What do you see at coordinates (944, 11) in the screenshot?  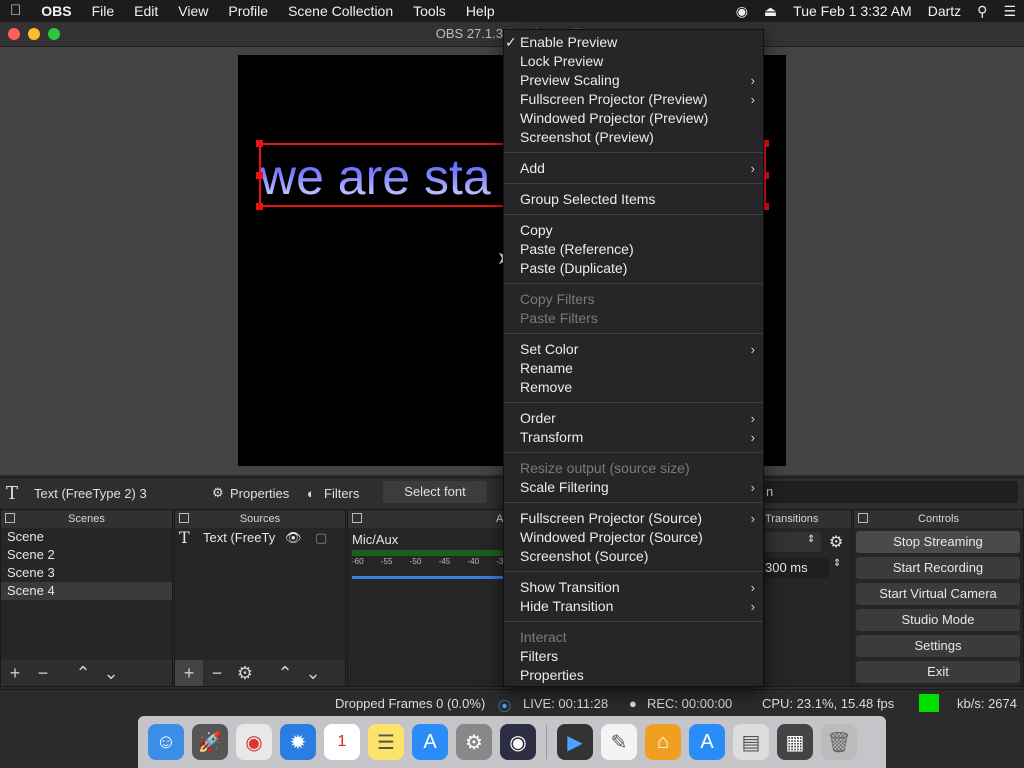 I see `menu-user: Dartz` at bounding box center [944, 11].